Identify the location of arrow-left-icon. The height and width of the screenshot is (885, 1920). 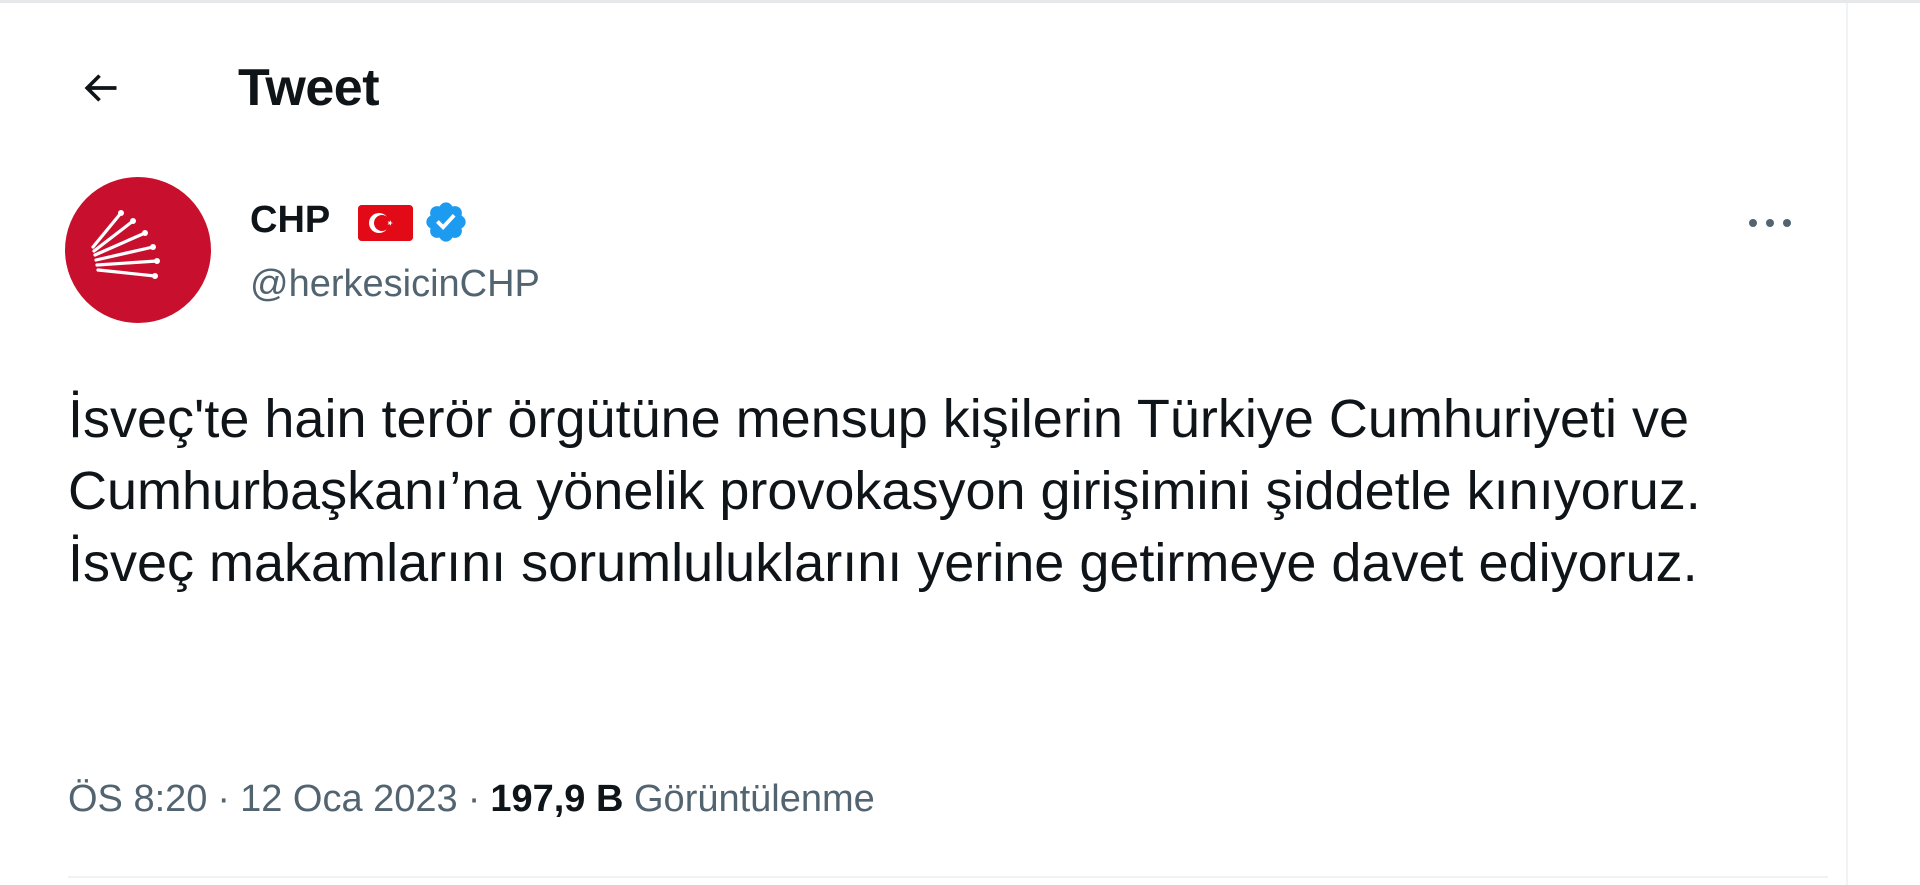
(100, 88).